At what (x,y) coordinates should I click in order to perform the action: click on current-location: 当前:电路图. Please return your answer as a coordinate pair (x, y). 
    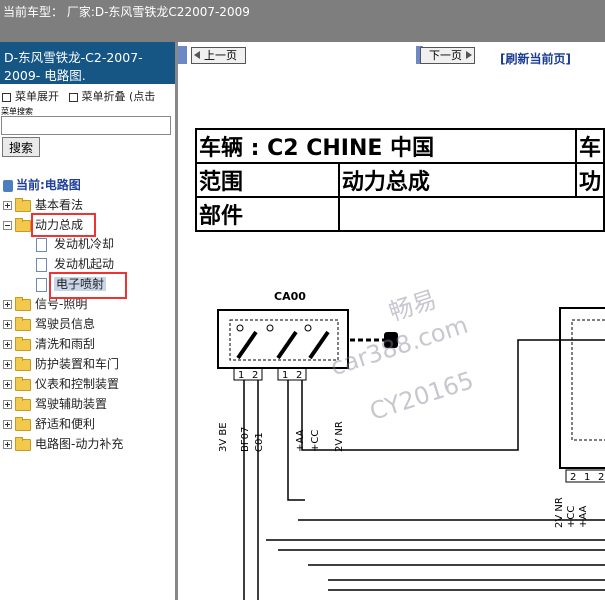
    Looking at the image, I should click on (42, 185).